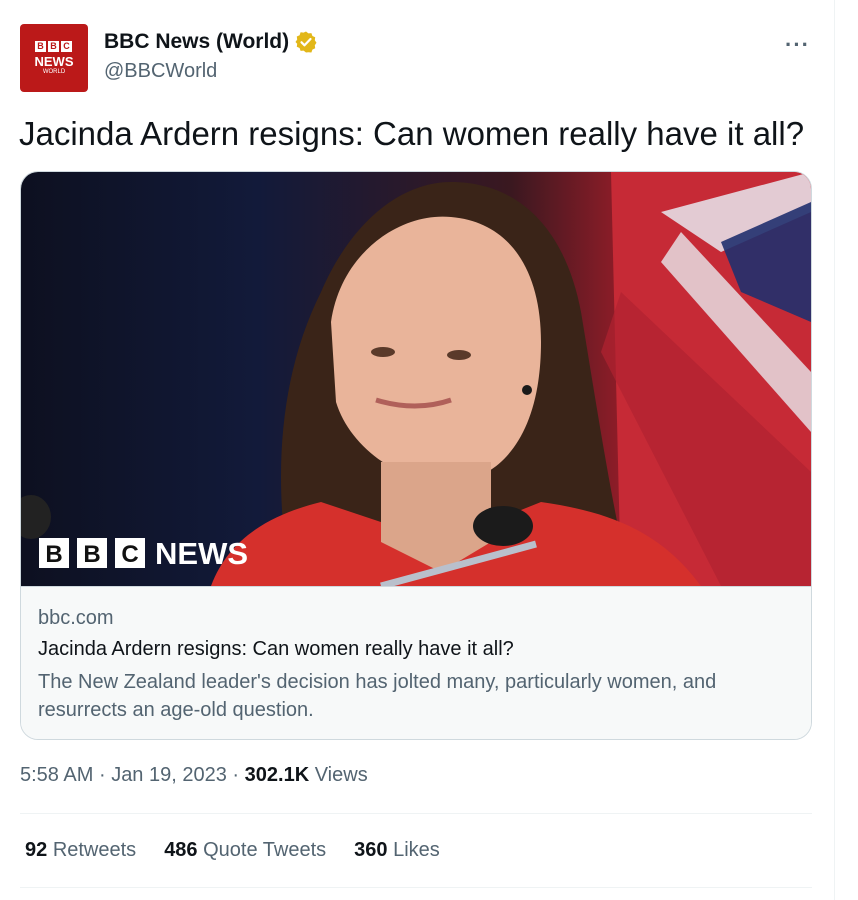 Image resolution: width=858 pixels, height=900 pixels. Describe the element at coordinates (169, 775) in the screenshot. I see `tweet-date: Jan 19, 2023` at that location.